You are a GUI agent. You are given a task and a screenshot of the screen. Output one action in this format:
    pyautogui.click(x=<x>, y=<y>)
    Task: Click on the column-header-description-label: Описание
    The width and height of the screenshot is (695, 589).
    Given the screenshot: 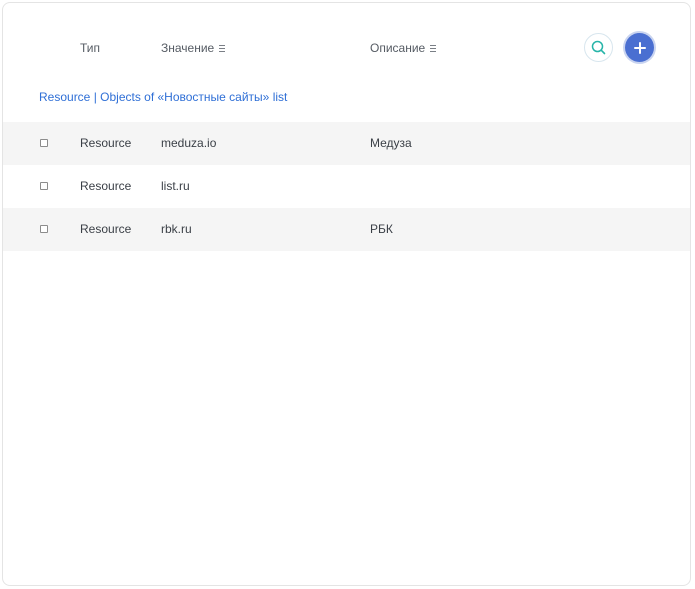 What is the action you would take?
    pyautogui.click(x=398, y=48)
    